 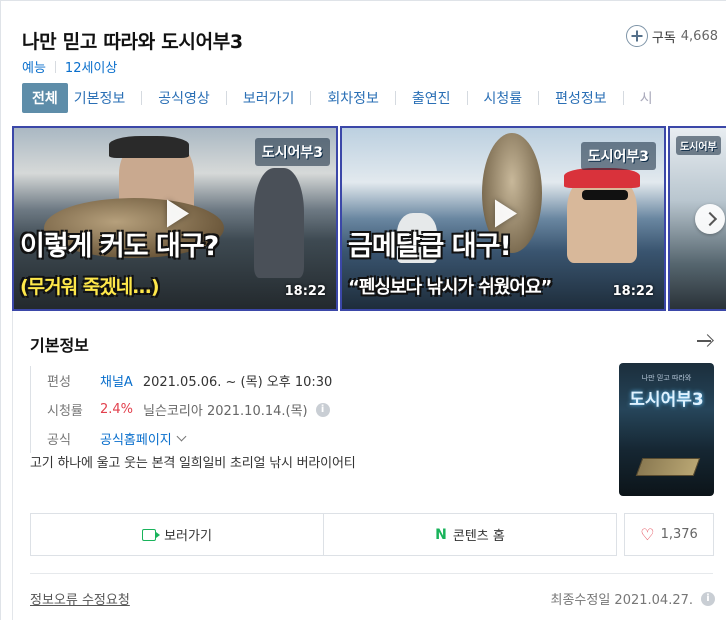 What do you see at coordinates (269, 98) in the screenshot?
I see `tab-watch: 보러가기` at bounding box center [269, 98].